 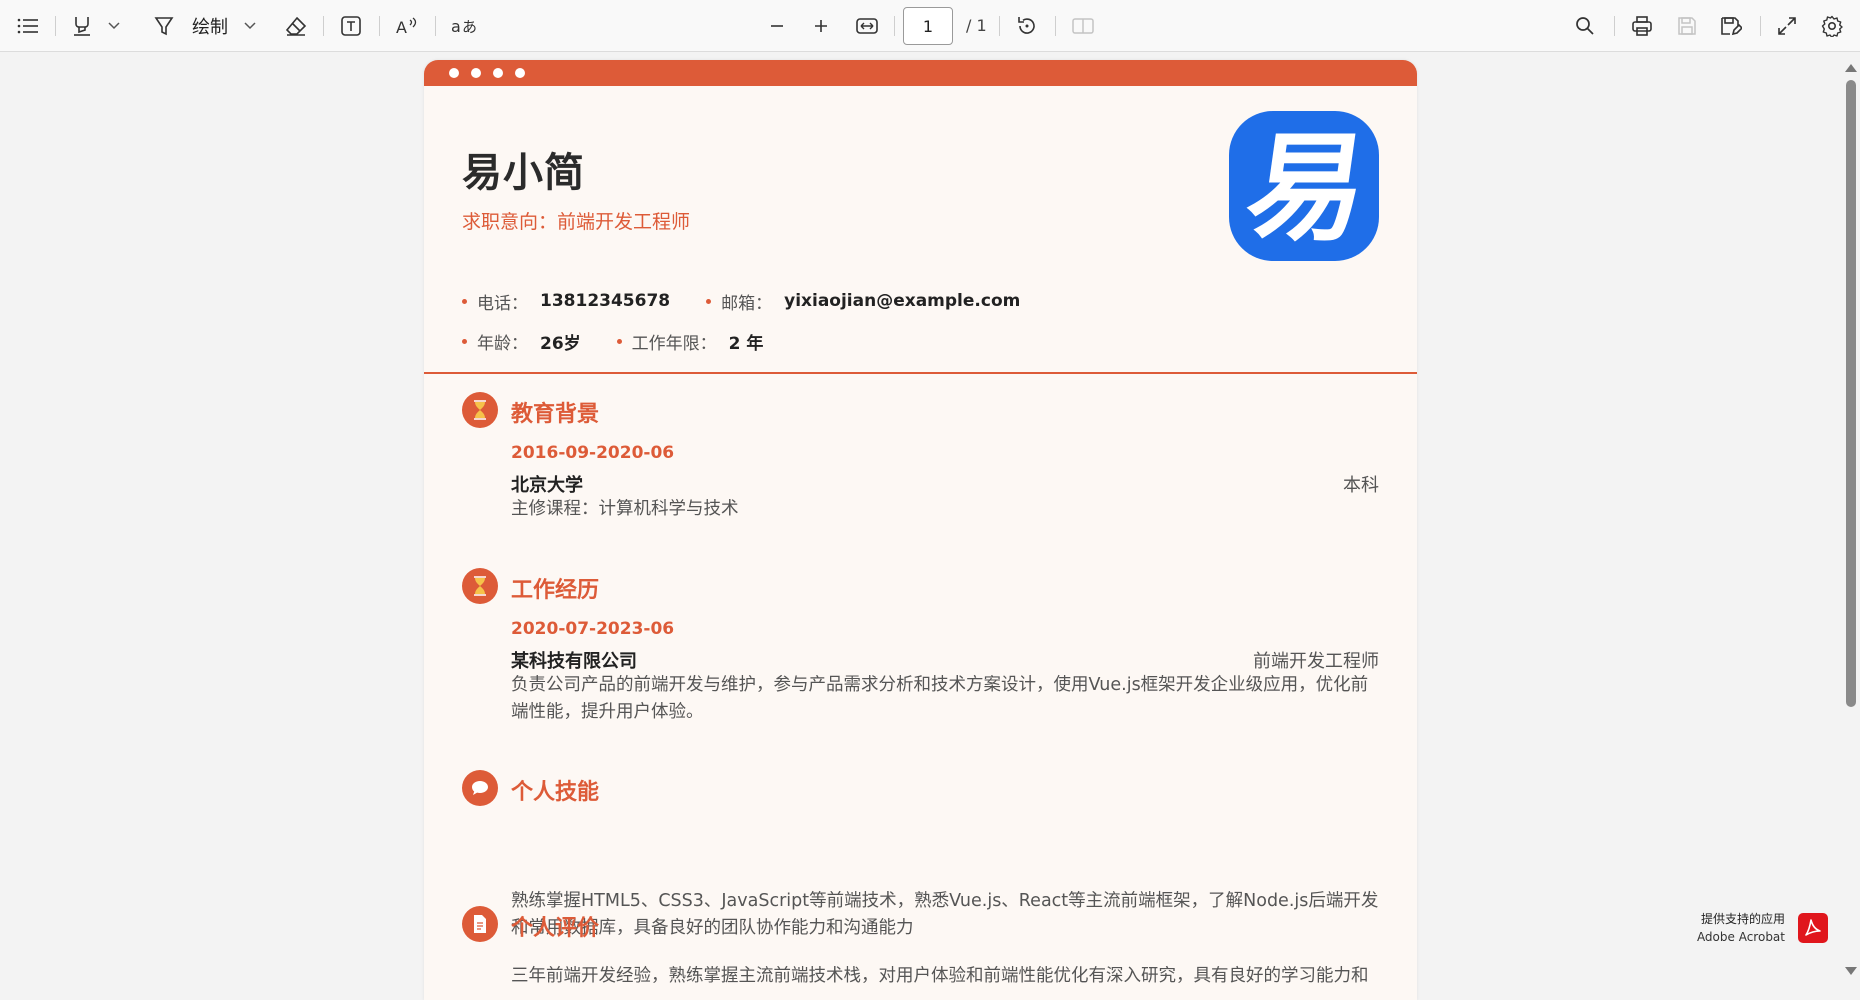 I want to click on eraser-icon, so click(x=296, y=26).